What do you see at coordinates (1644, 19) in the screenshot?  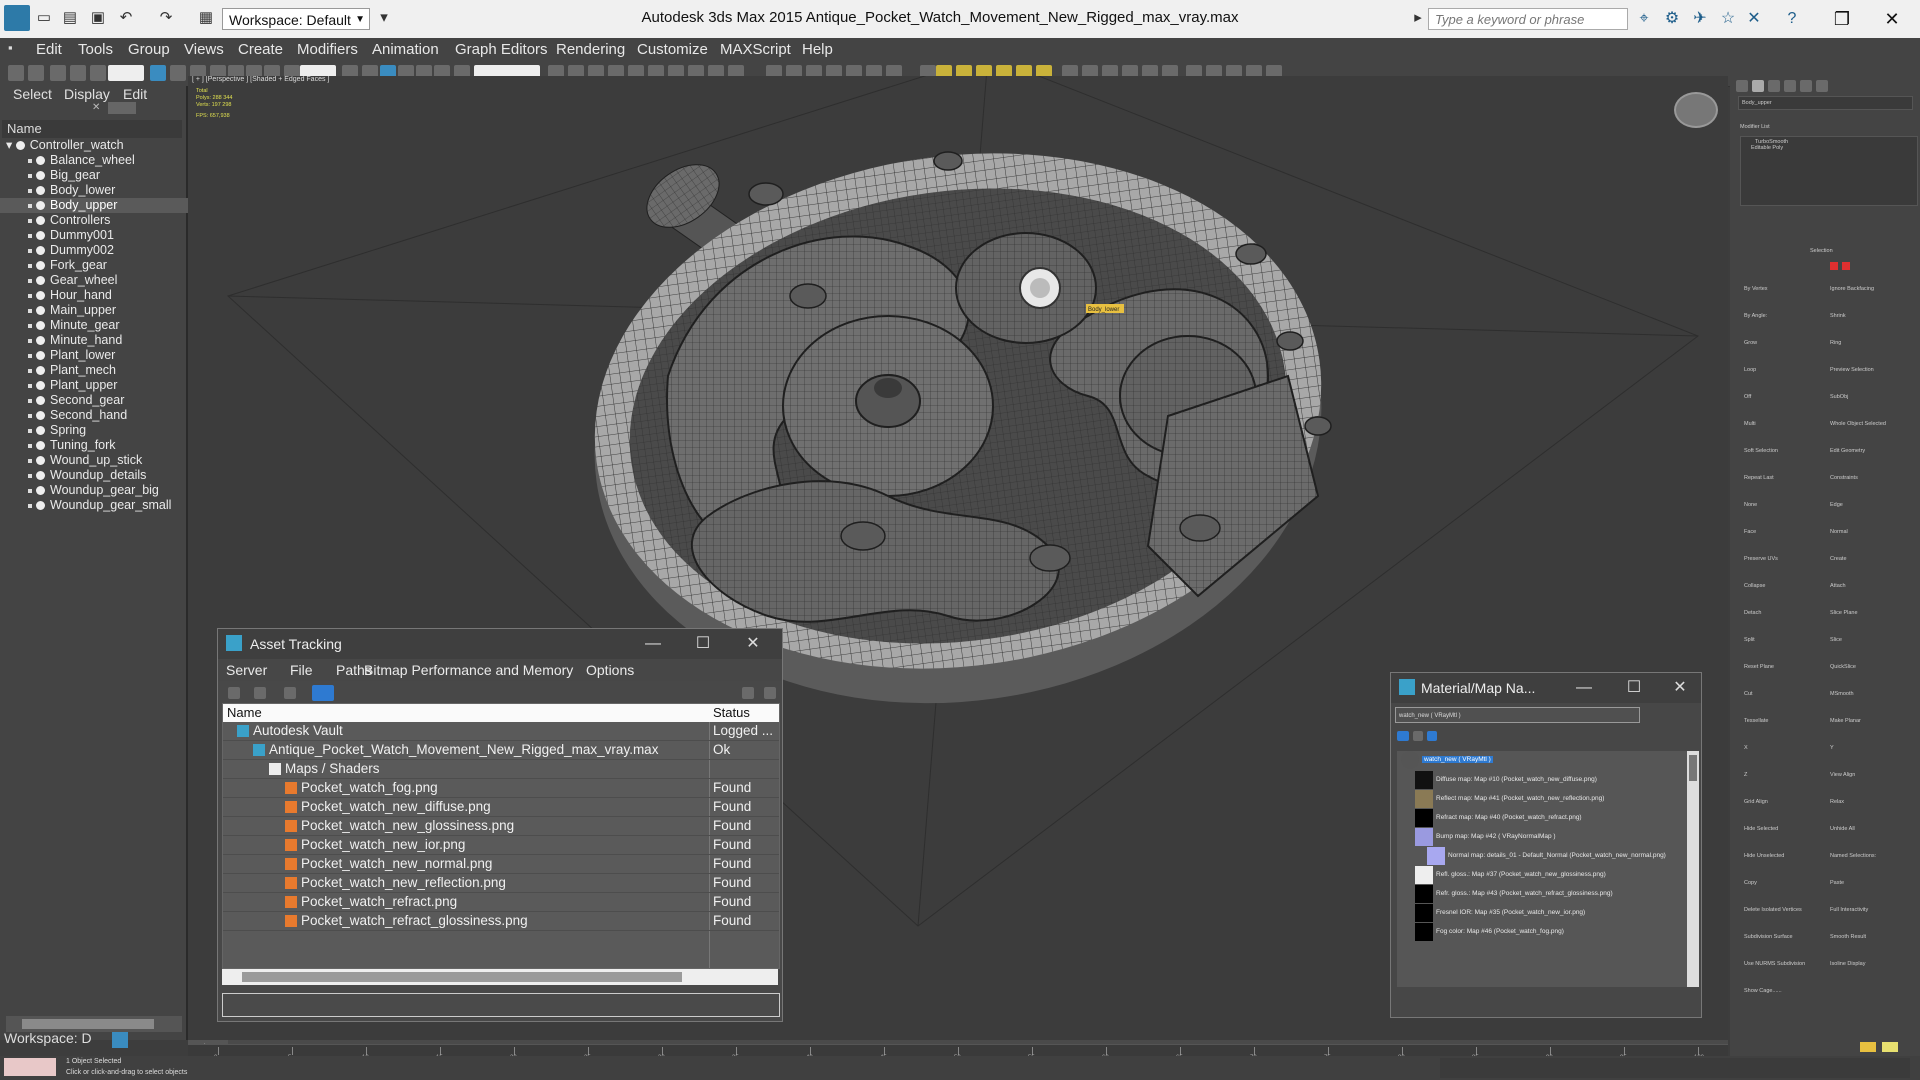 I see `binoculars-icon: ⌖` at bounding box center [1644, 19].